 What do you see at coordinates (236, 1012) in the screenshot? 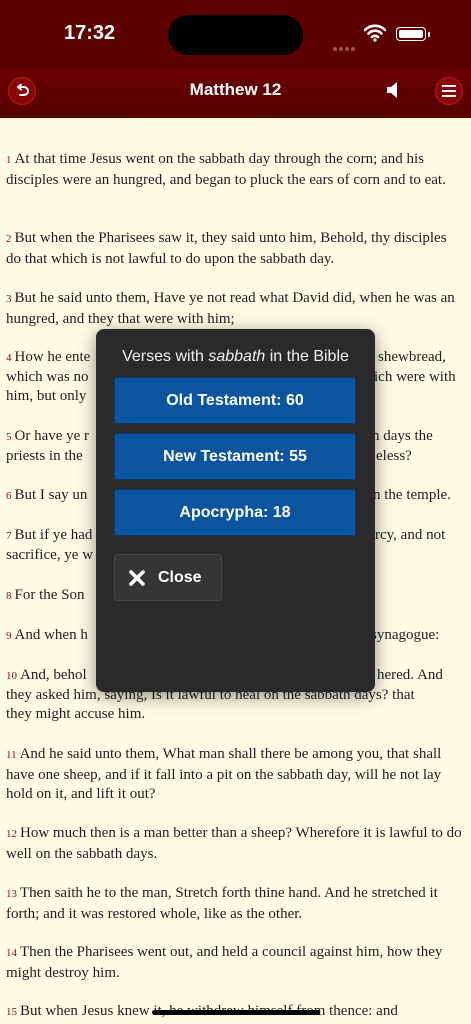
I see `home-indicator` at bounding box center [236, 1012].